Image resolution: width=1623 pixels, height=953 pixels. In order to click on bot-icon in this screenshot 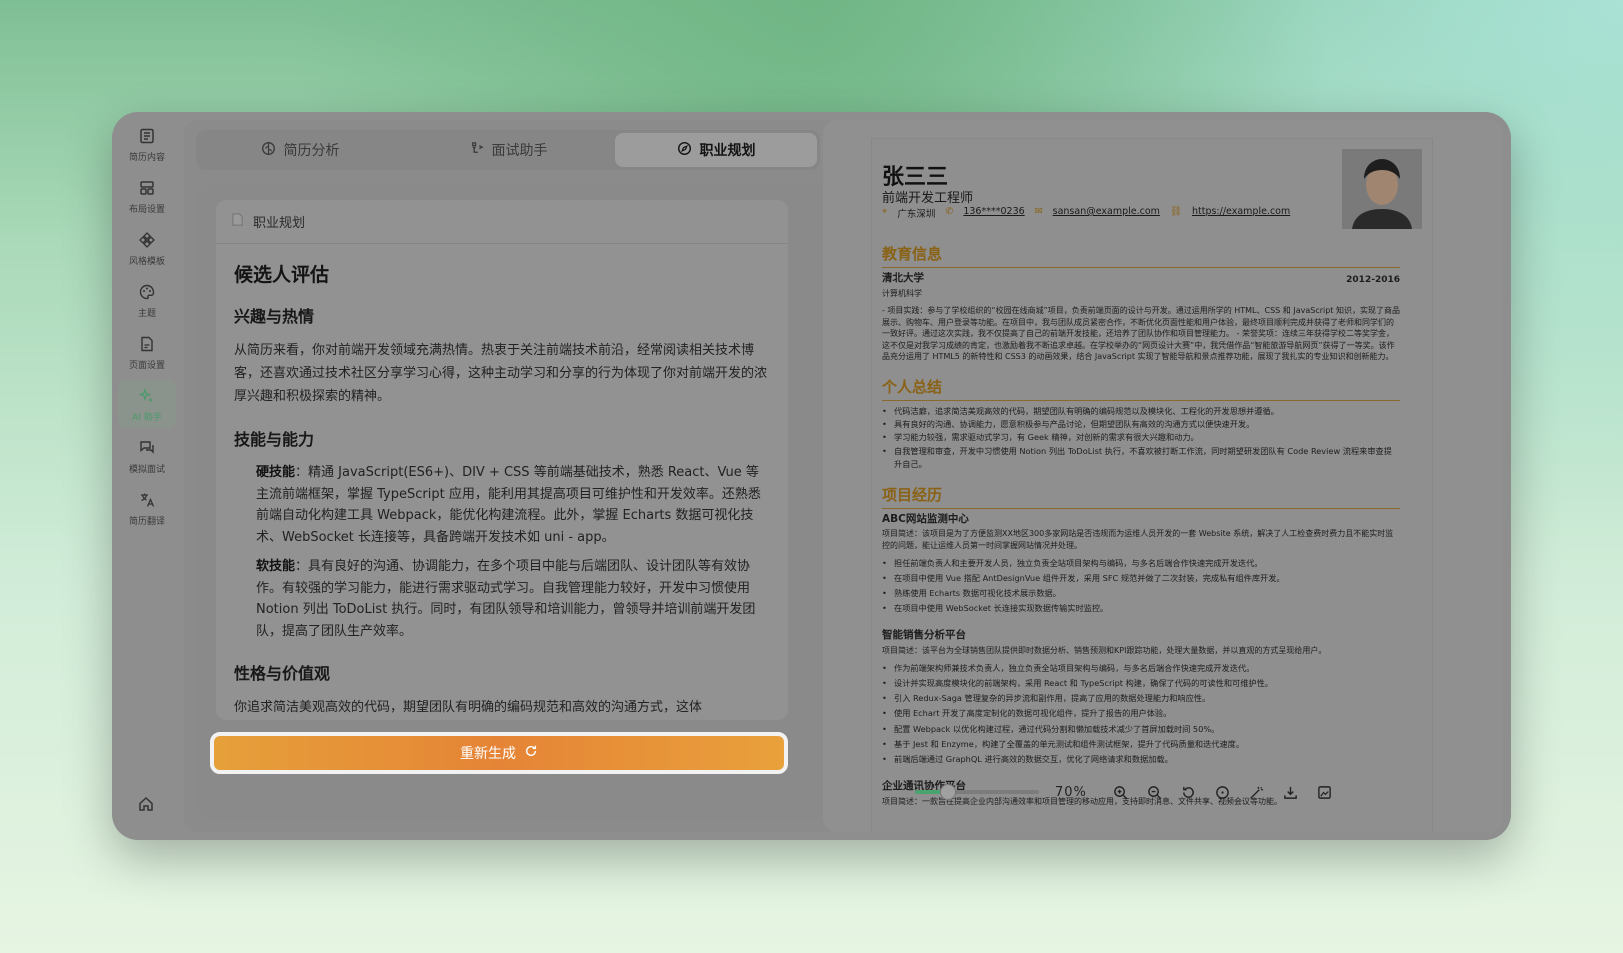, I will do `click(476, 150)`.